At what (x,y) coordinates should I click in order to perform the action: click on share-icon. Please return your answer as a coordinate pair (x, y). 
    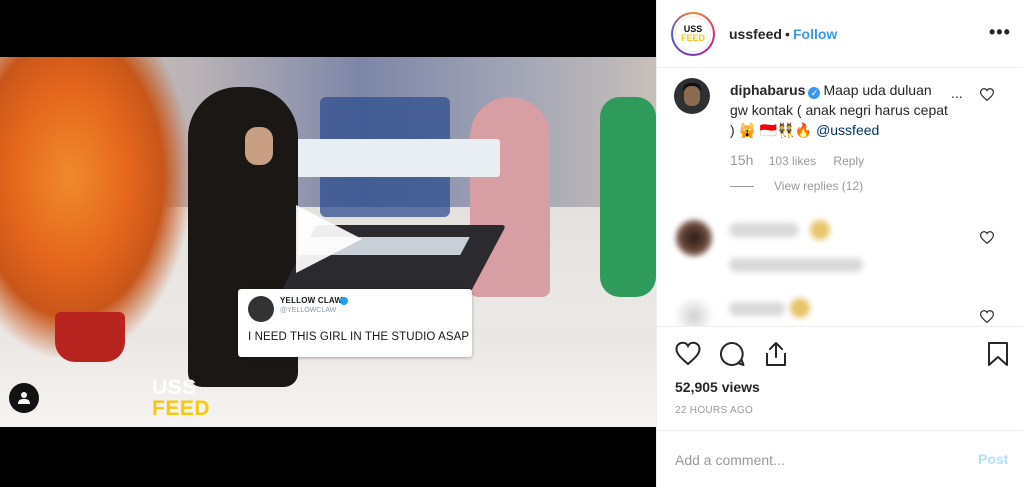
    Looking at the image, I should click on (776, 354).